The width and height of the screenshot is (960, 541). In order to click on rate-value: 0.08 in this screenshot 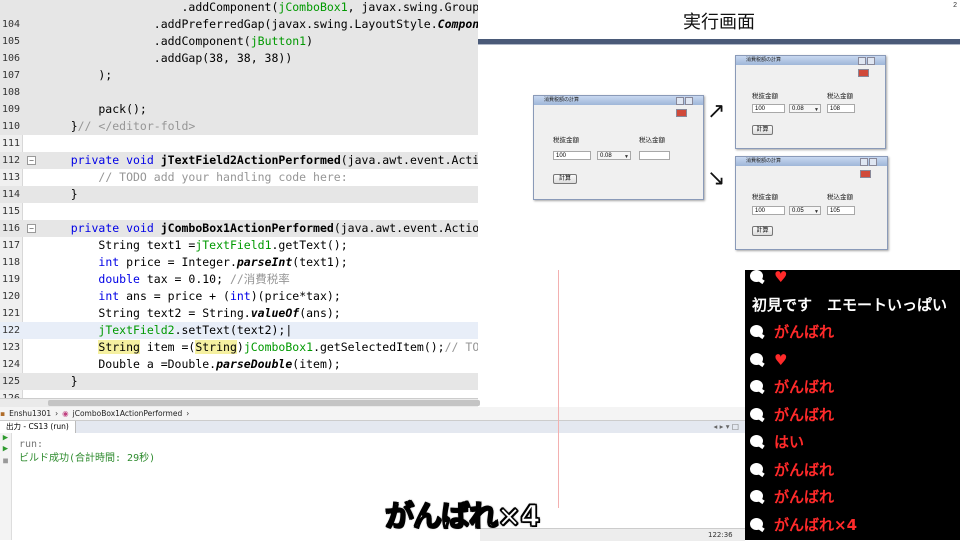, I will do `click(798, 109)`.